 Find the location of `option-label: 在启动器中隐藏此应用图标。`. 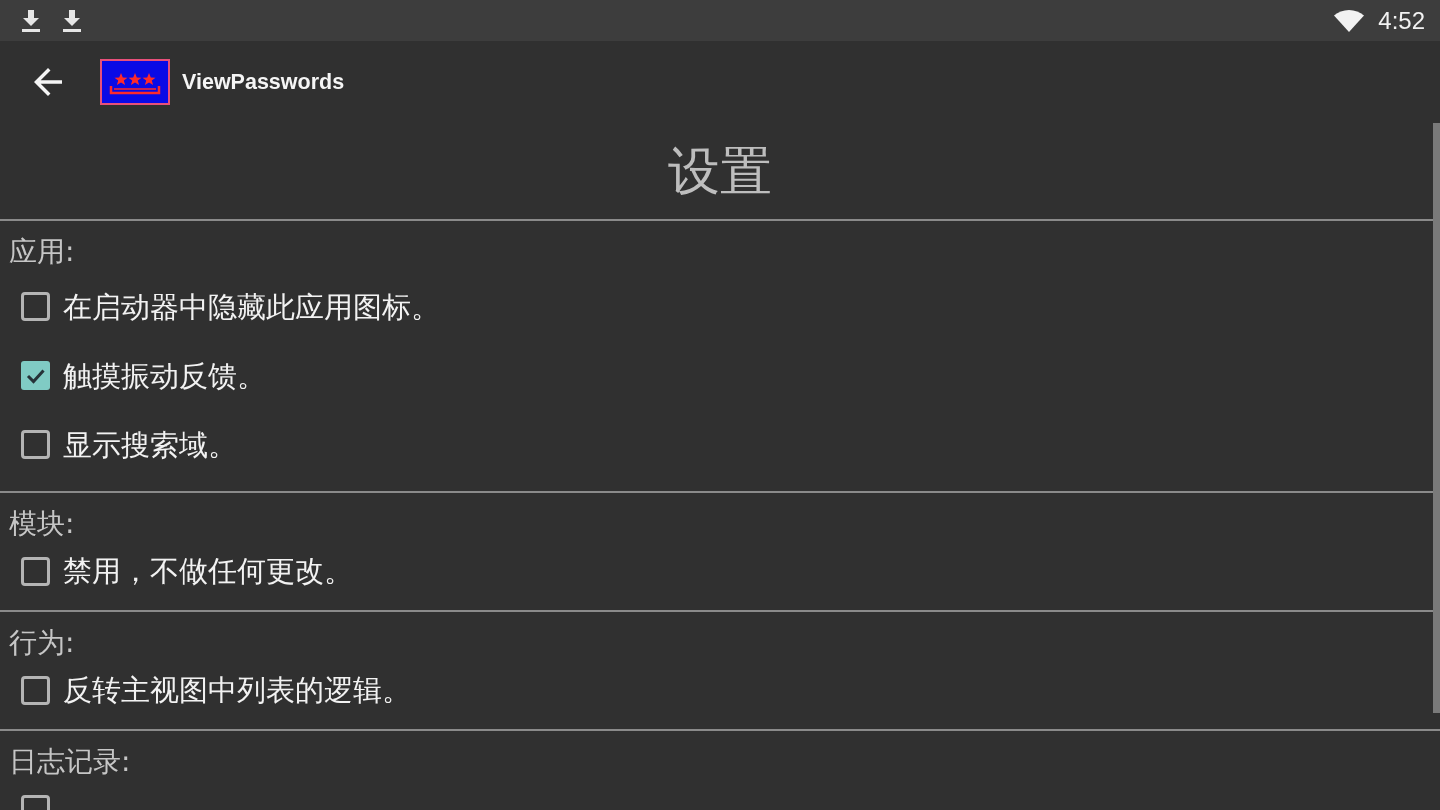

option-label: 在启动器中隐藏此应用图标。 is located at coordinates (251, 307).